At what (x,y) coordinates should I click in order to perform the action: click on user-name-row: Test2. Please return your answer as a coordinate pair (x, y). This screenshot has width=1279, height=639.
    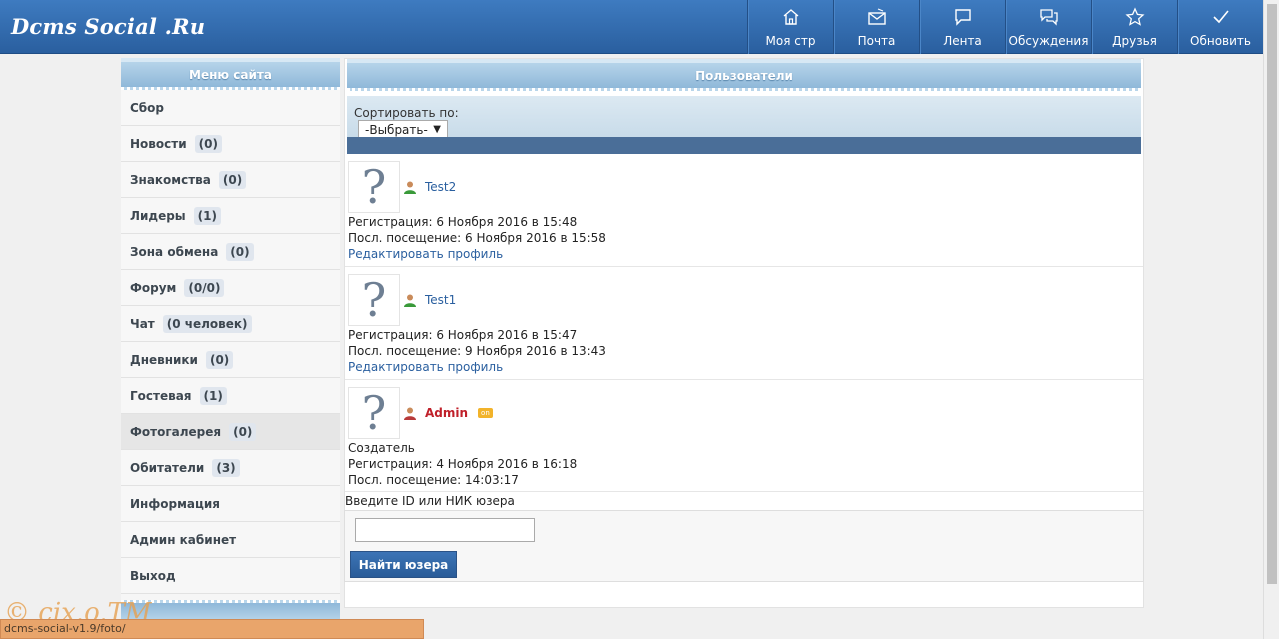
    Looking at the image, I should click on (429, 187).